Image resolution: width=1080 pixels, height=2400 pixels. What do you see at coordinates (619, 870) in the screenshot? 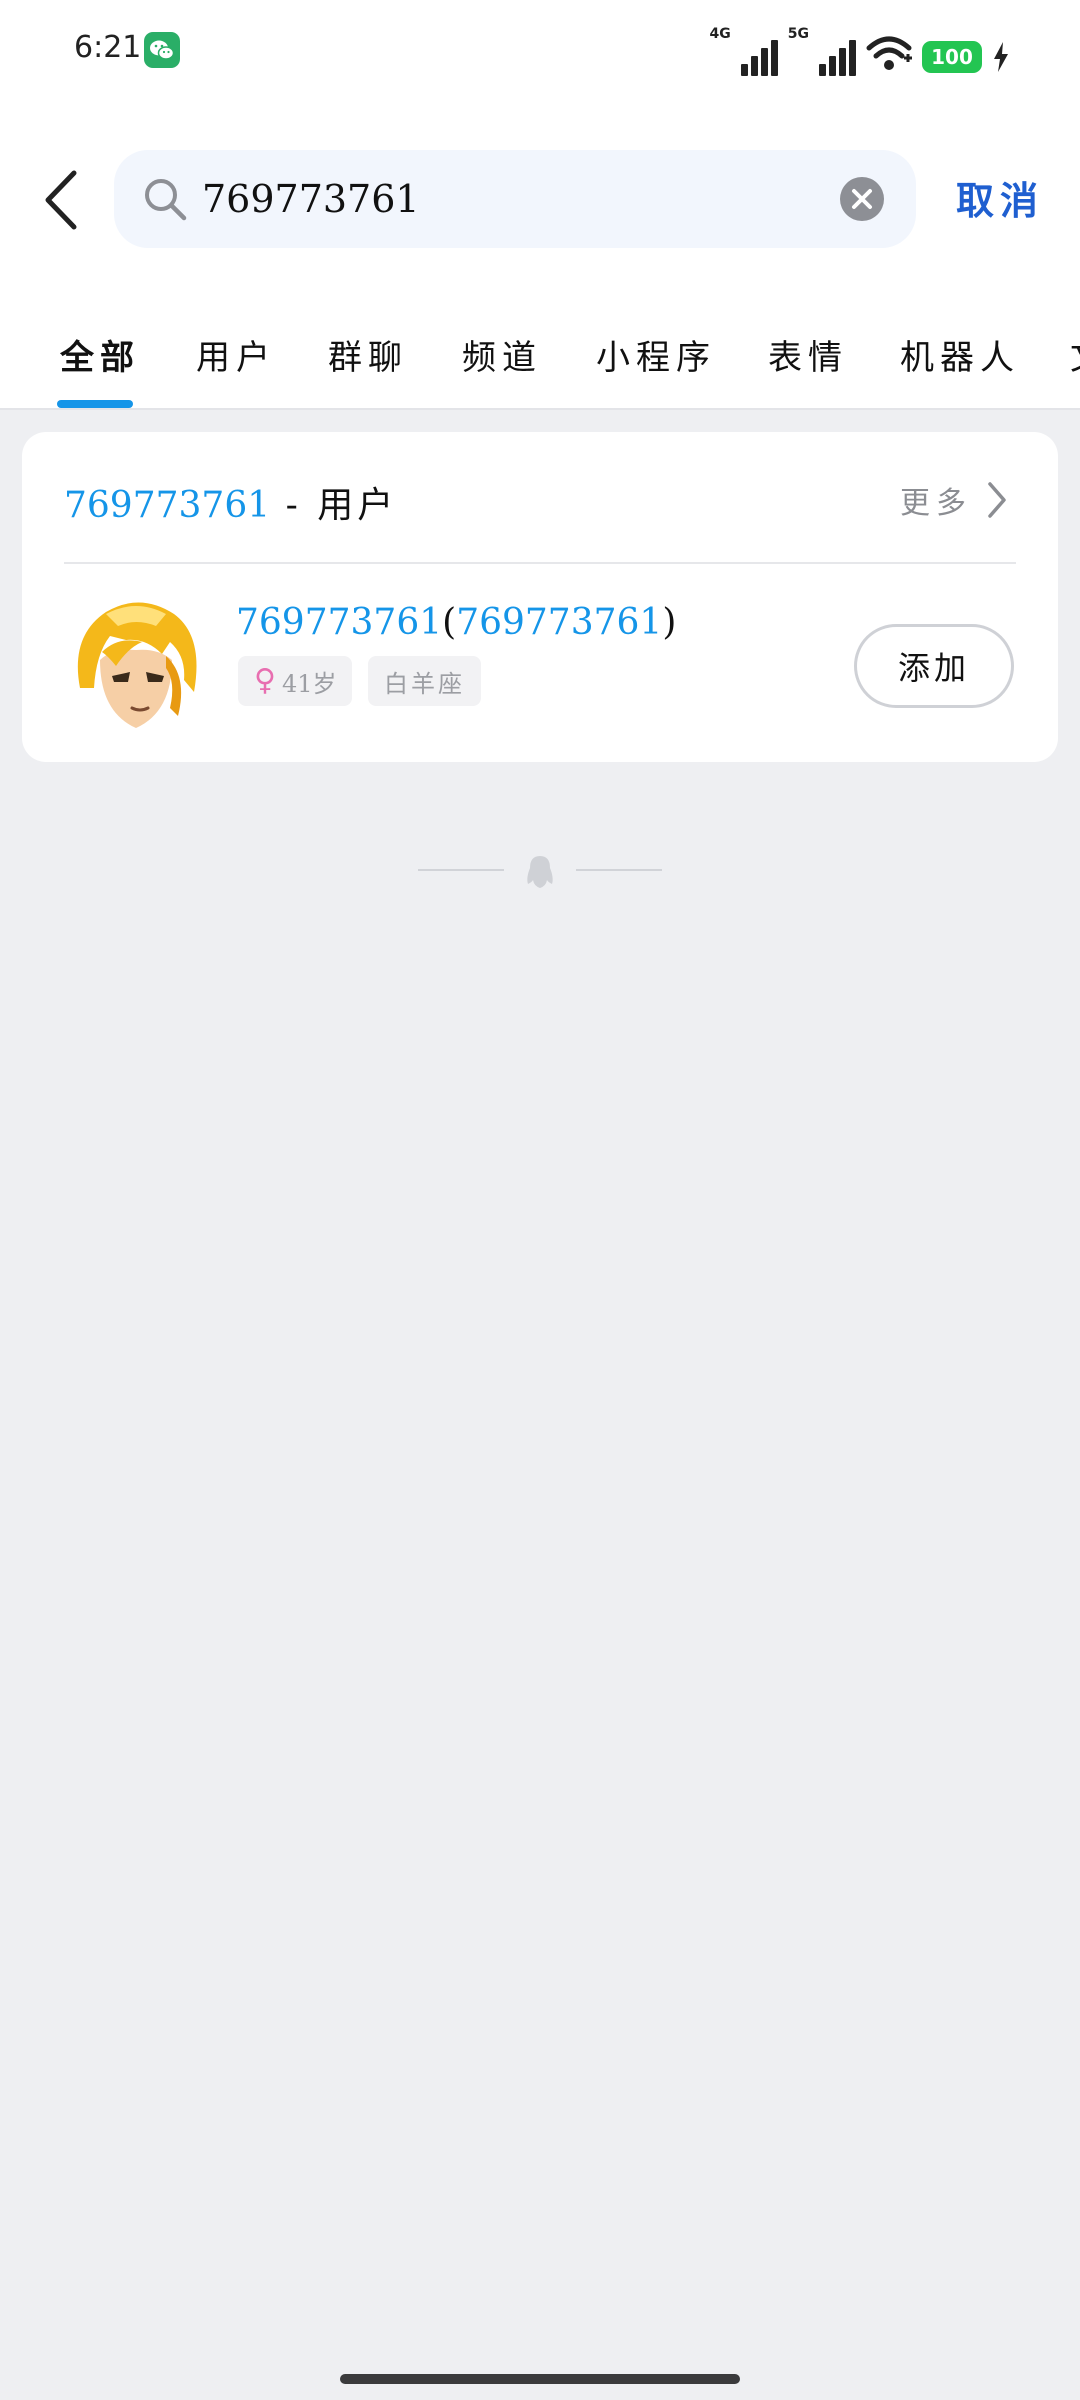
I see `end-line-right` at bounding box center [619, 870].